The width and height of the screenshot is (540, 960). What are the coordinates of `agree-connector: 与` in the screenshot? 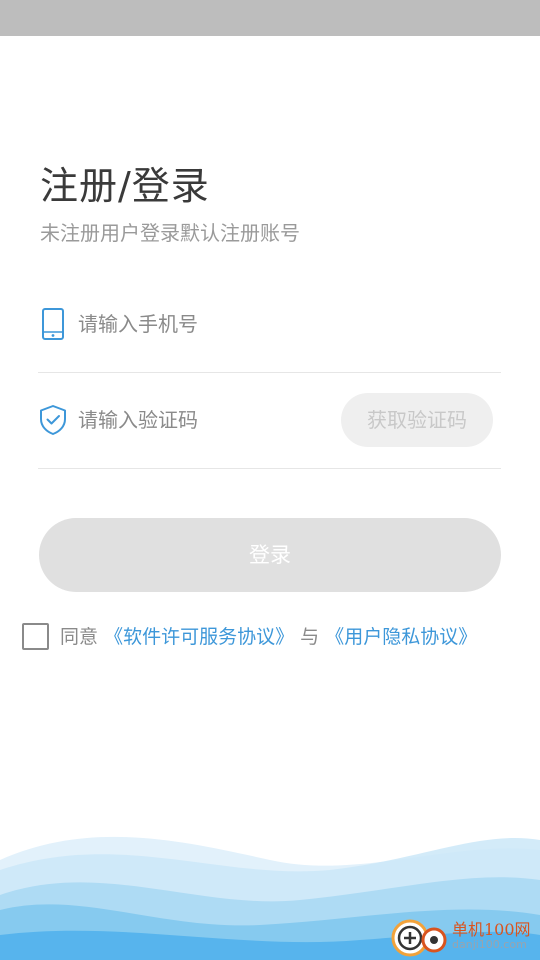 It's located at (310, 637).